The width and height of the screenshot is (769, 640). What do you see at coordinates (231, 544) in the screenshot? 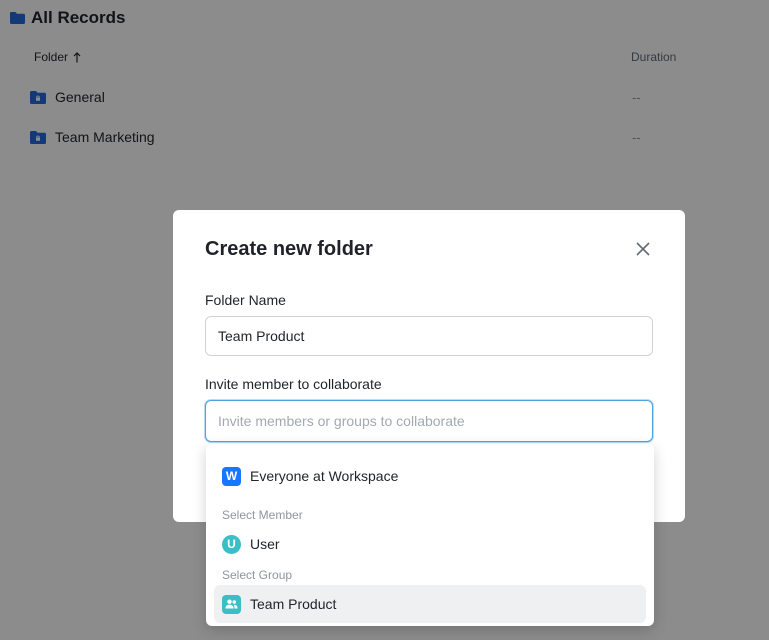
I see `user-avatar: U` at bounding box center [231, 544].